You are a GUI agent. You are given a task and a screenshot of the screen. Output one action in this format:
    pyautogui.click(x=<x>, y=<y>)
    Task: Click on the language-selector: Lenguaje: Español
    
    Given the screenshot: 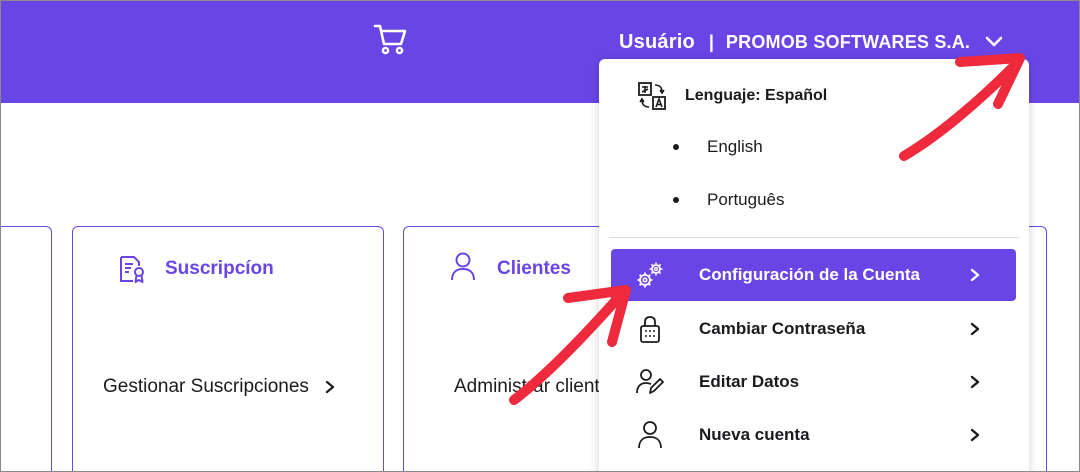 What is the action you would take?
    pyautogui.click(x=732, y=96)
    